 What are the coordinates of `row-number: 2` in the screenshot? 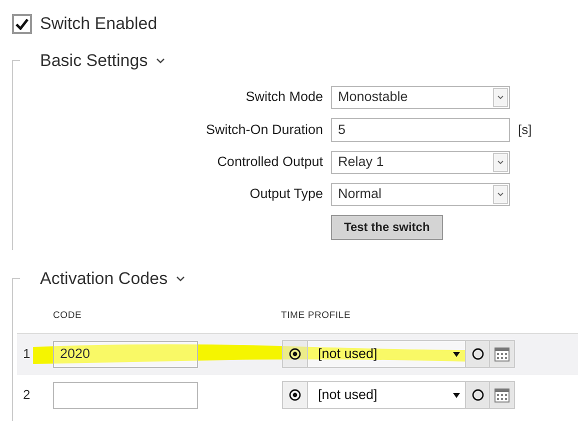 It's located at (26, 394).